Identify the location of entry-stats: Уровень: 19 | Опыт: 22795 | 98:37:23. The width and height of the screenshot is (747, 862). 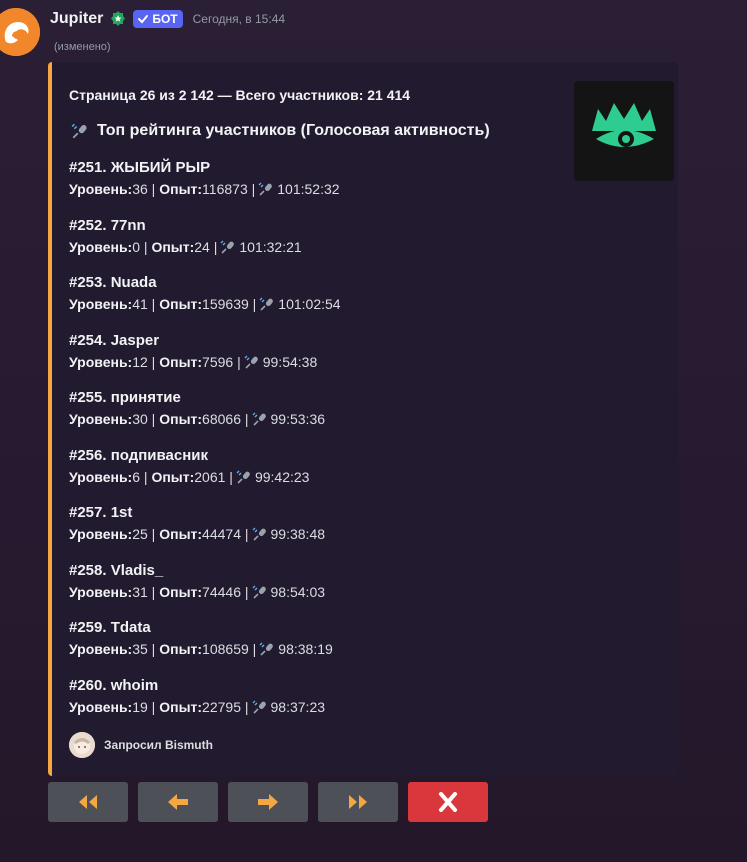
(197, 706).